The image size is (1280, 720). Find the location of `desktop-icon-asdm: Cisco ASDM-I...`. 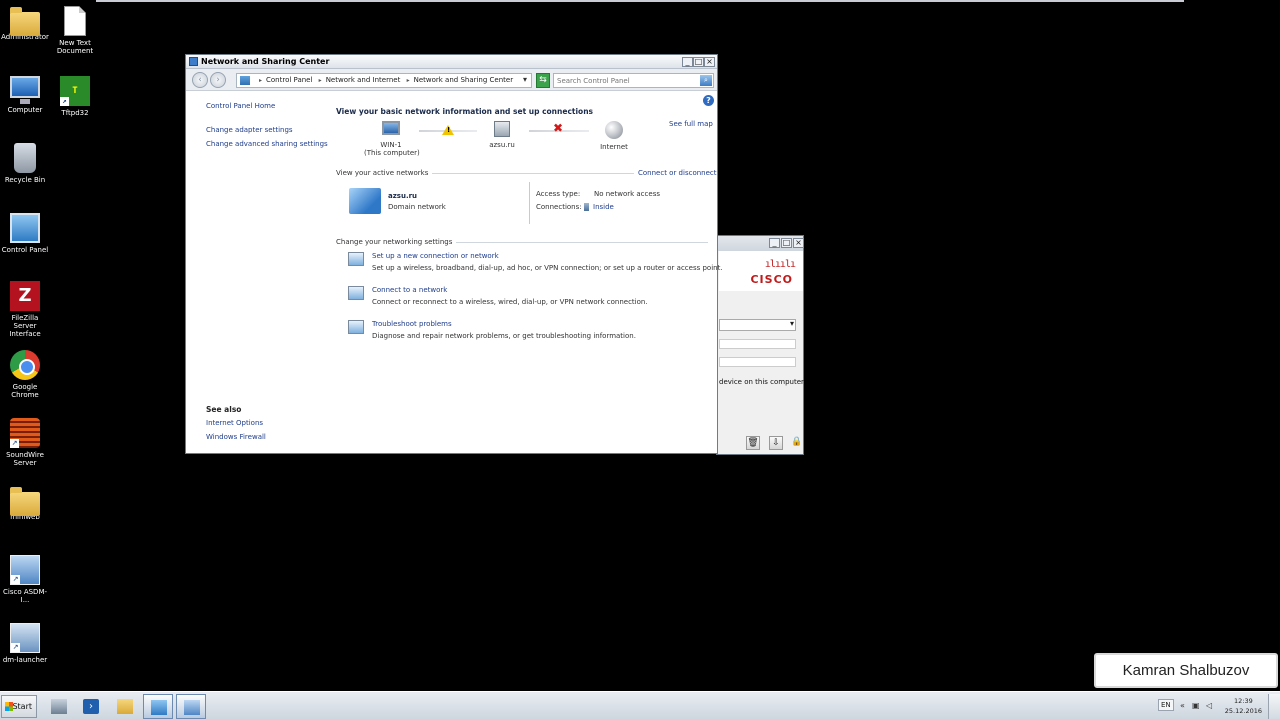

desktop-icon-asdm: Cisco ASDM-I... is located at coordinates (25, 579).